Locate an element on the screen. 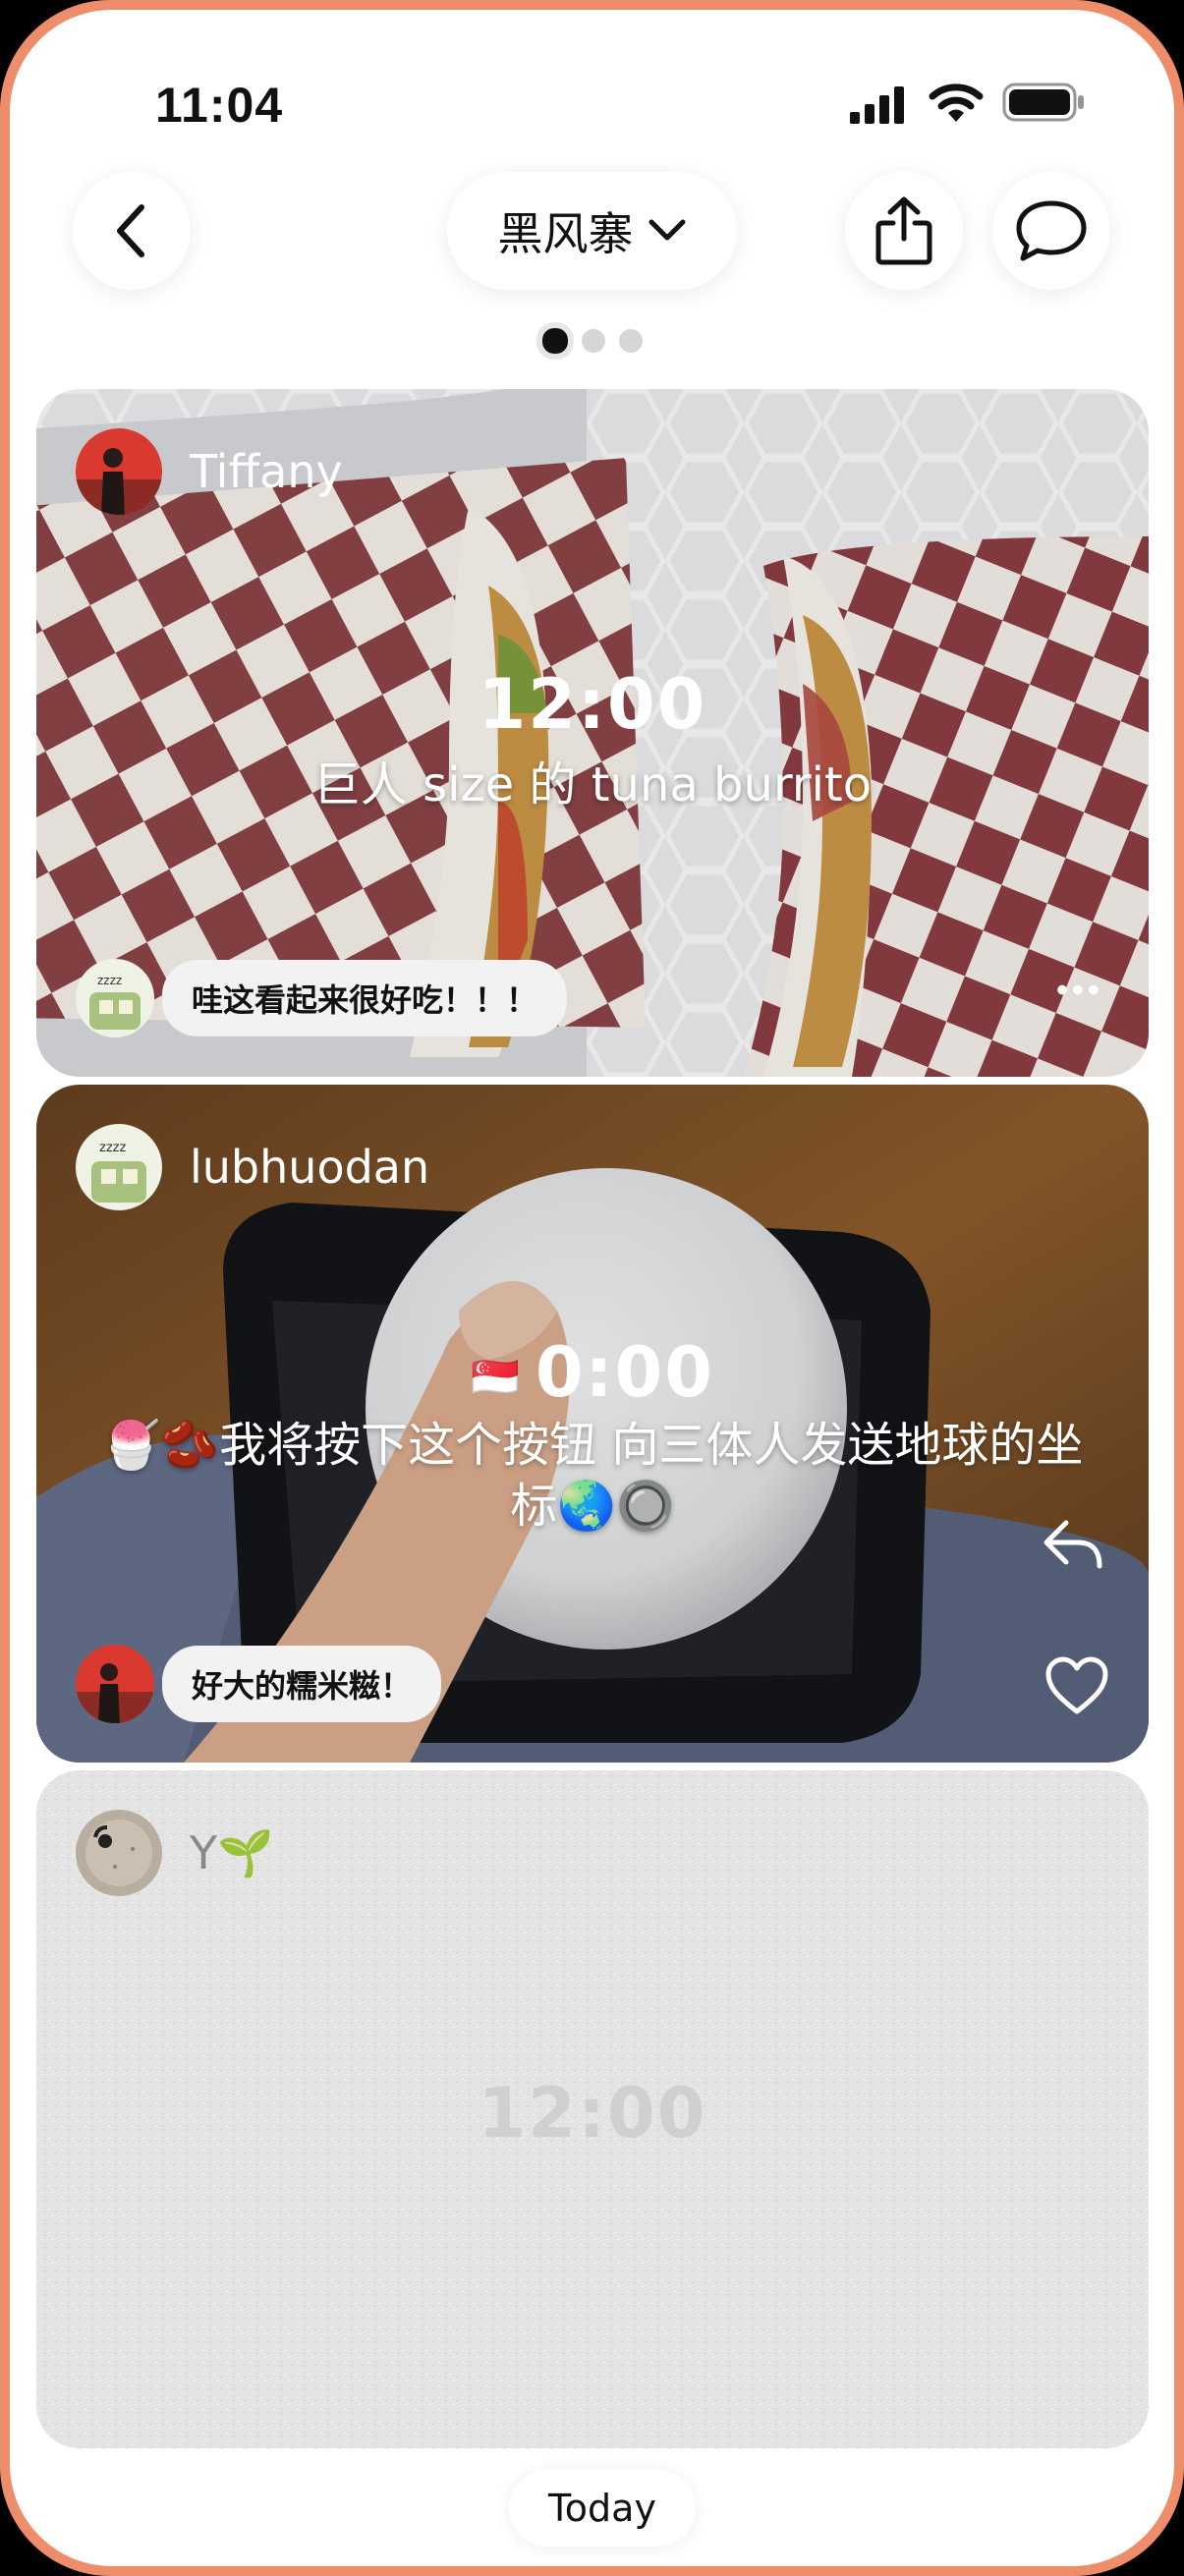  cellular-signal-icon is located at coordinates (877, 105).